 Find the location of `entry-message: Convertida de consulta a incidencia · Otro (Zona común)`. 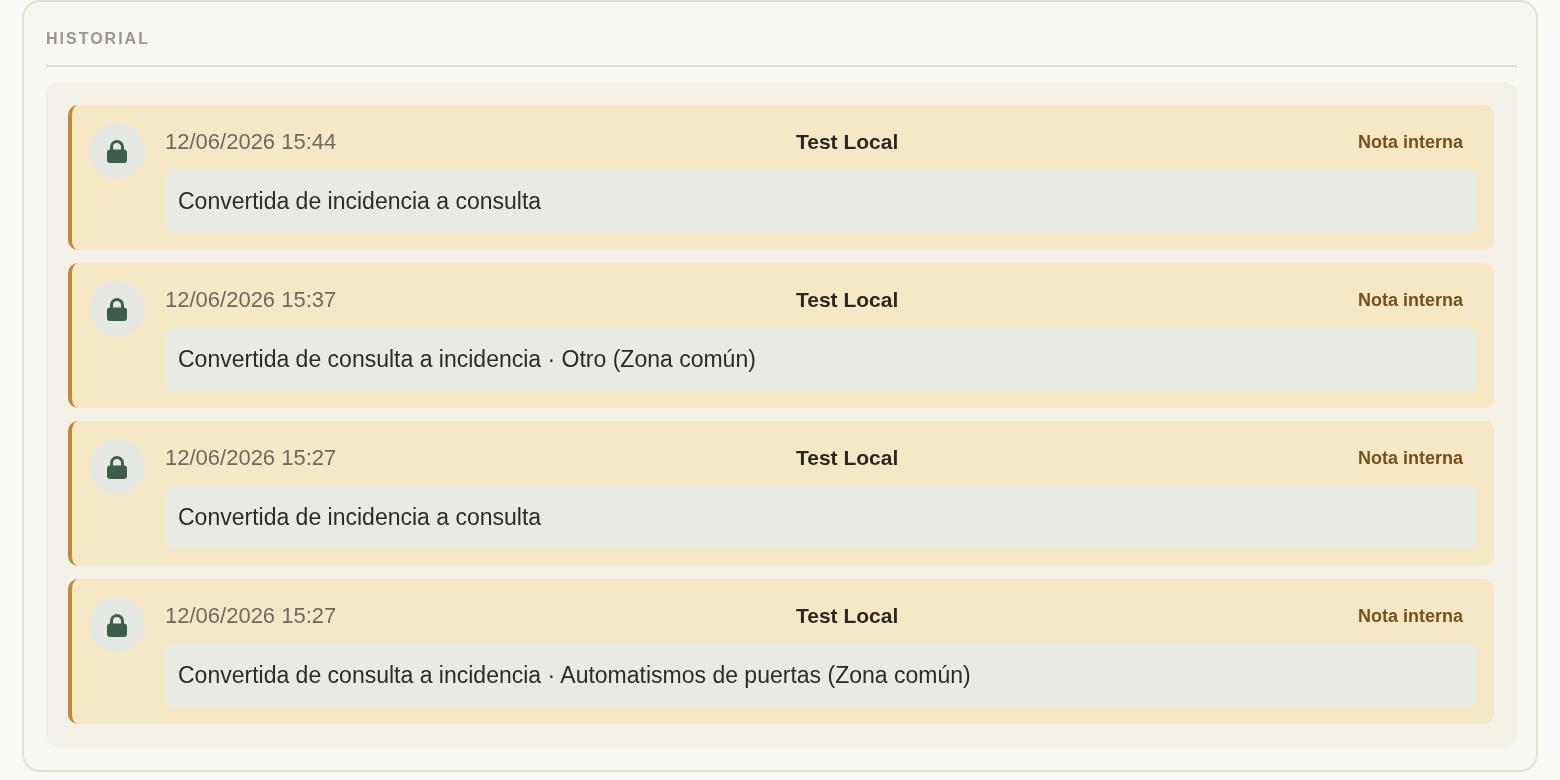

entry-message: Convertida de consulta a incidencia · Otro (Zona común) is located at coordinates (820, 359).